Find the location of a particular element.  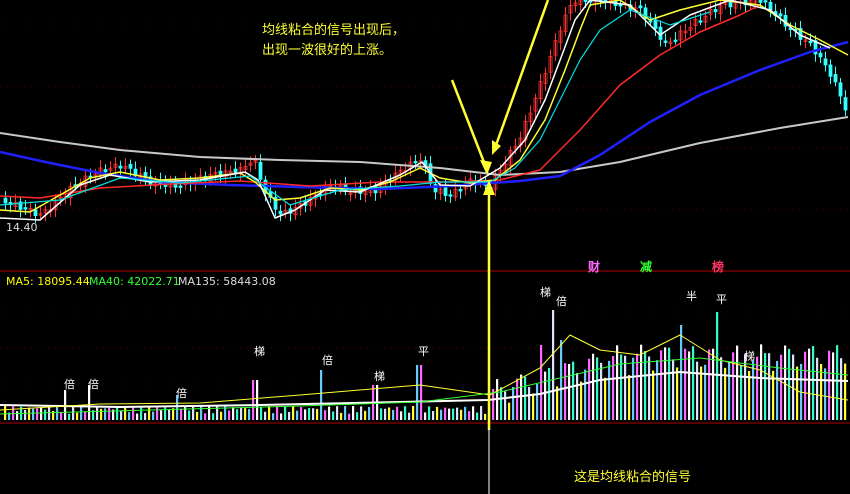

signal-jian-badge: 减 is located at coordinates (646, 266).